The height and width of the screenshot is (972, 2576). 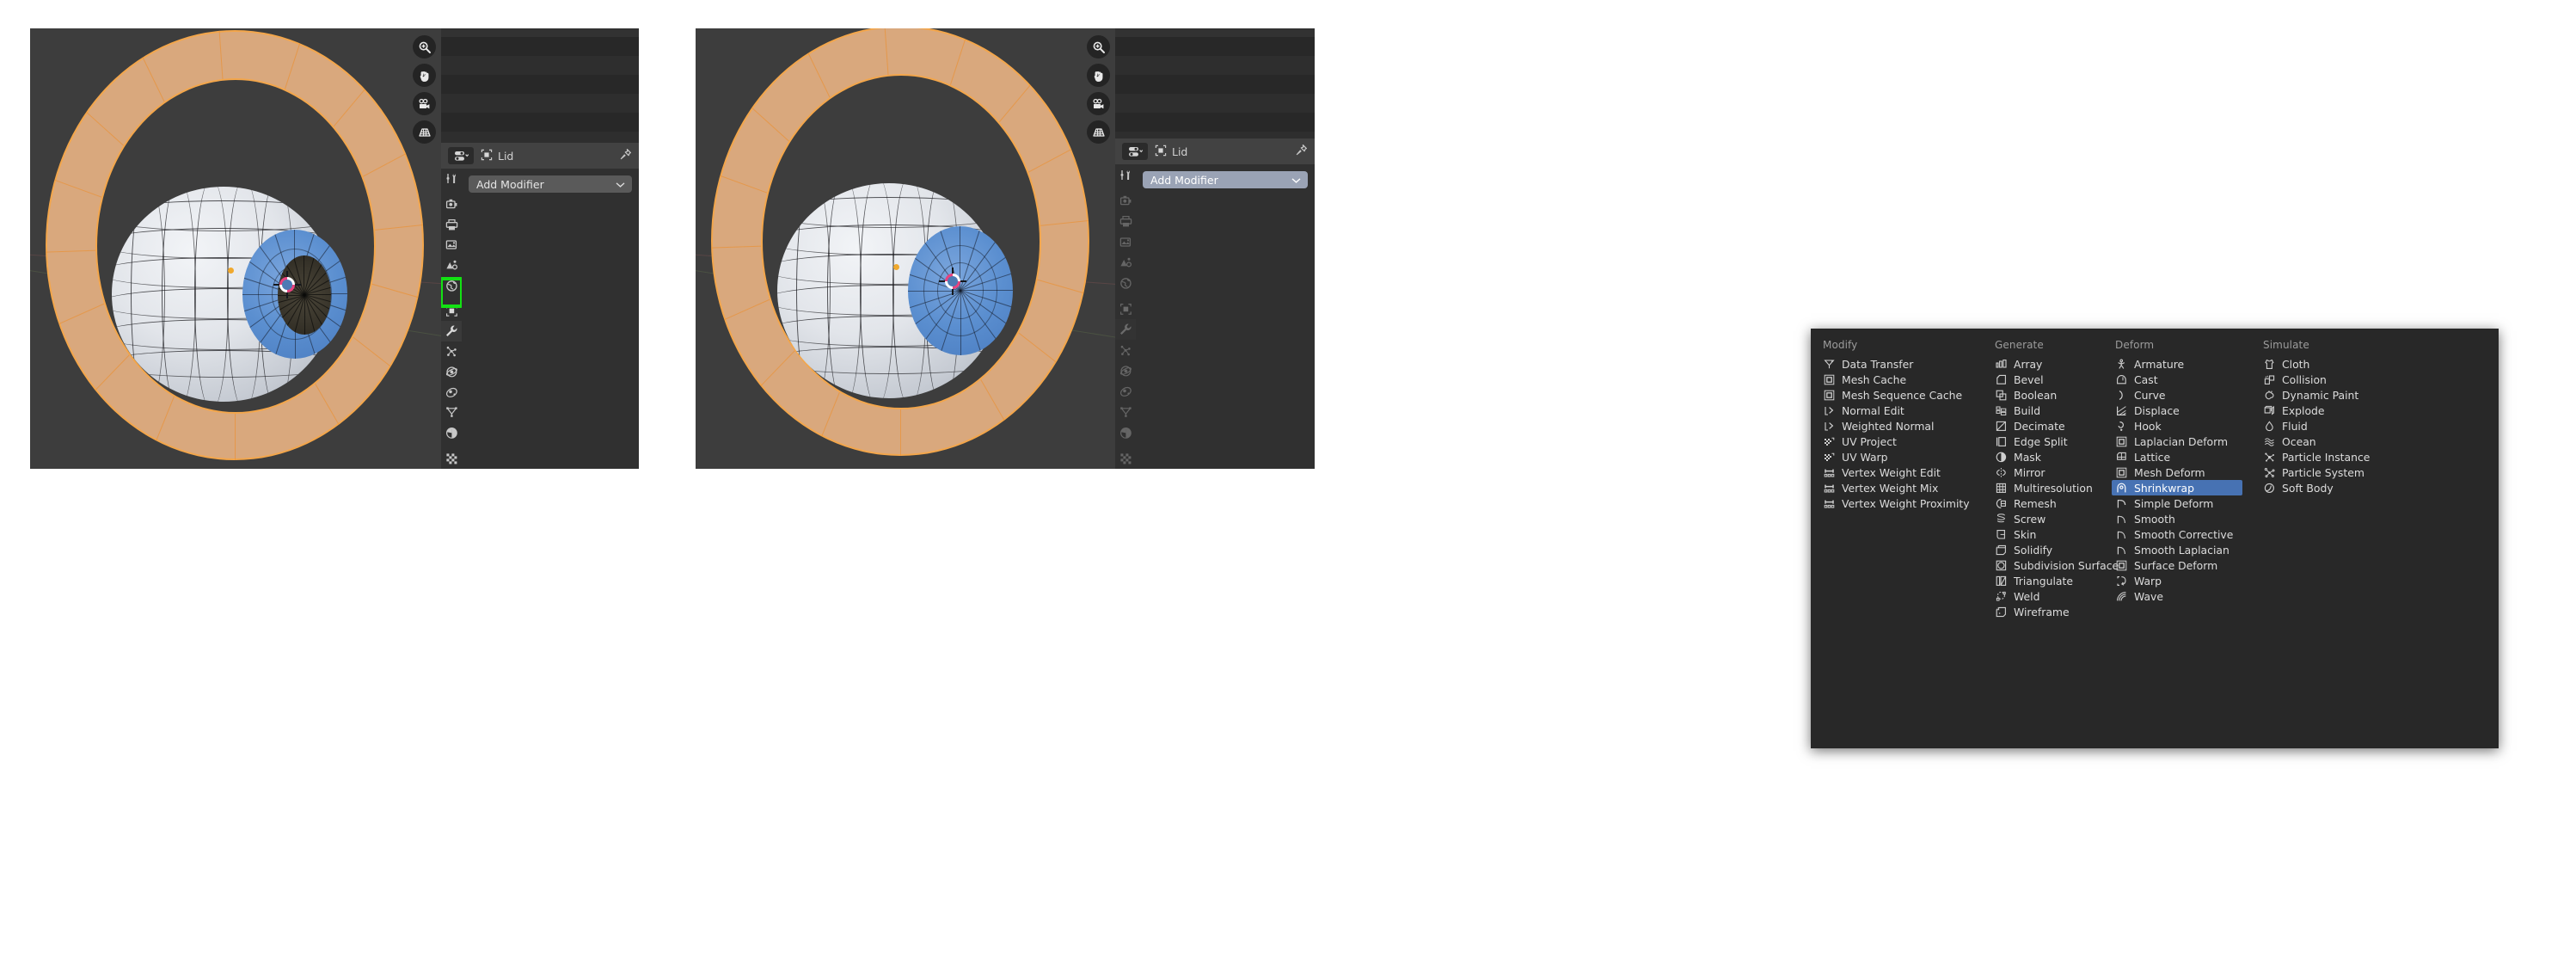 I want to click on menu-item-edge-split: Edge Split, so click(x=2043, y=441).